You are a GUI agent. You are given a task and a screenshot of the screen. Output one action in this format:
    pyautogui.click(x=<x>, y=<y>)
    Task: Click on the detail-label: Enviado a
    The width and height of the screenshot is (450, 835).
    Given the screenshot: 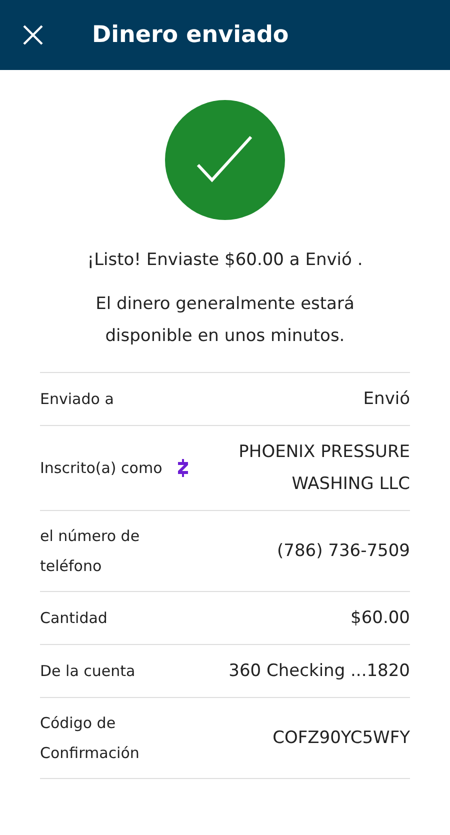 What is the action you would take?
    pyautogui.click(x=77, y=399)
    